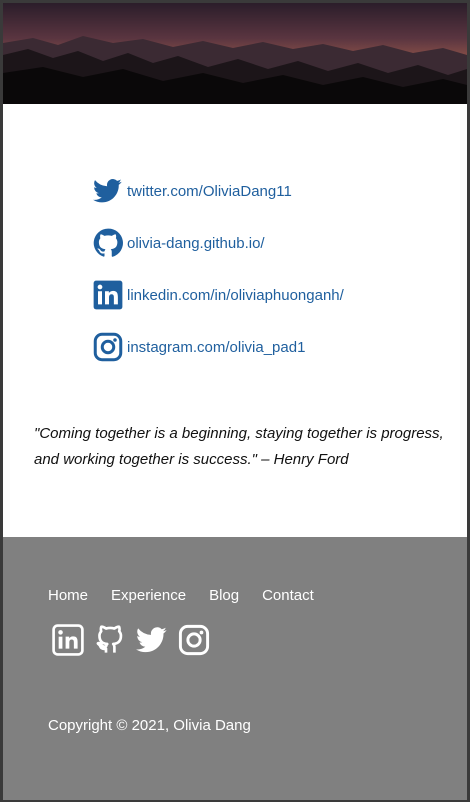  I want to click on social-link-github-text: olivia-dang.github.io/, so click(196, 243).